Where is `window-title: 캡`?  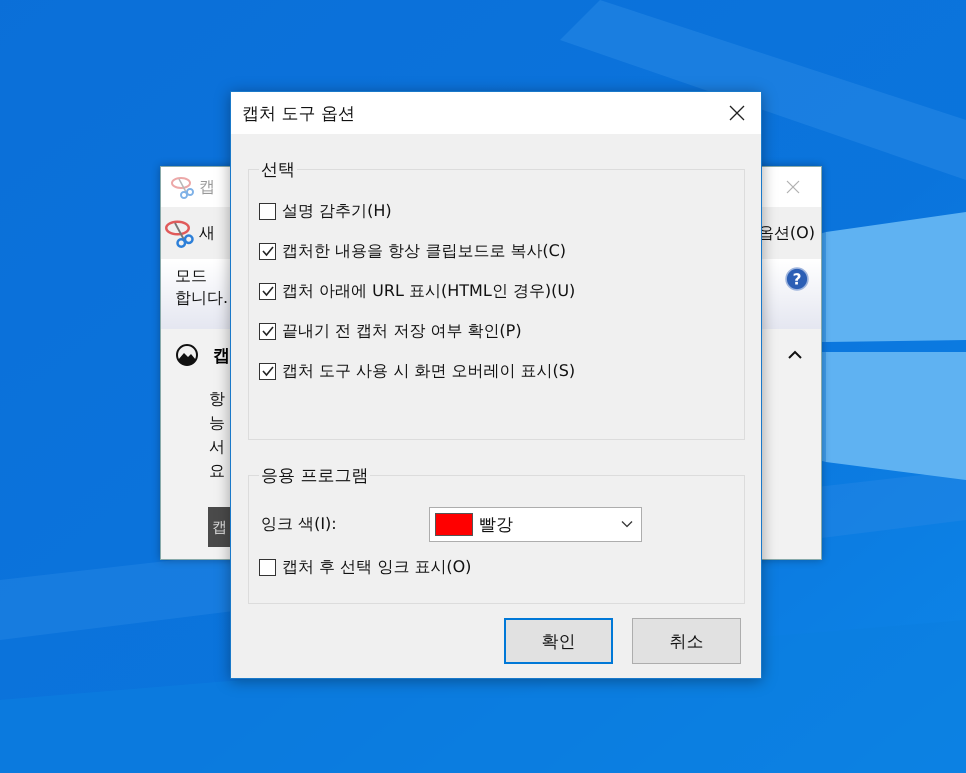 window-title: 캡 is located at coordinates (207, 187).